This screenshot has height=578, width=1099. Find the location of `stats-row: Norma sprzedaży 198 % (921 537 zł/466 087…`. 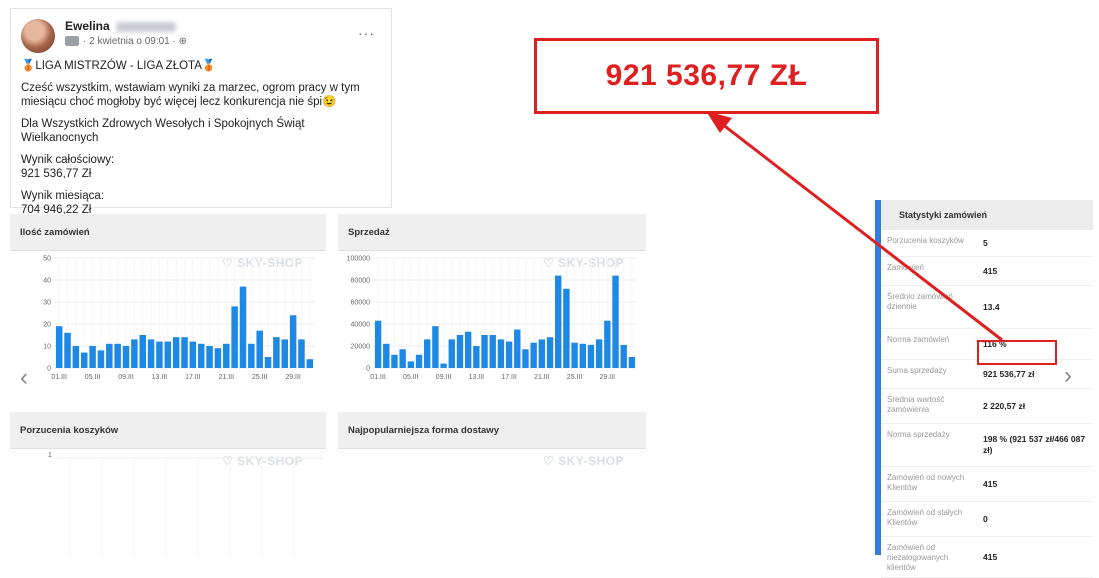

stats-row: Norma sprzedaży 198 % (921 537 zł/466 087… is located at coordinates (987, 445).